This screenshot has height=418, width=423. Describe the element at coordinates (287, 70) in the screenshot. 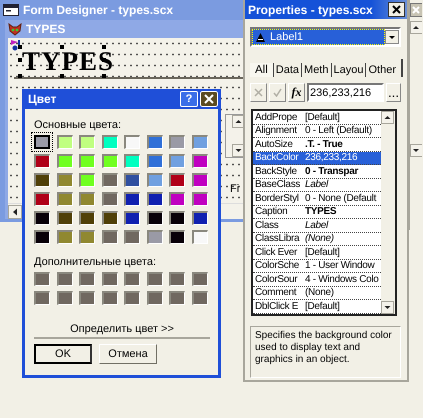

I see `tab: Data` at that location.